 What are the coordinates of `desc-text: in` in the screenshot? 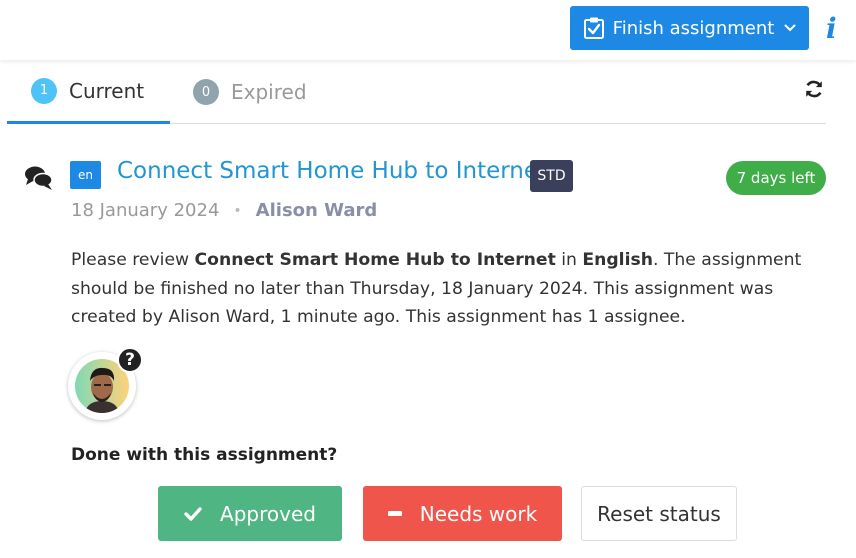 It's located at (569, 260).